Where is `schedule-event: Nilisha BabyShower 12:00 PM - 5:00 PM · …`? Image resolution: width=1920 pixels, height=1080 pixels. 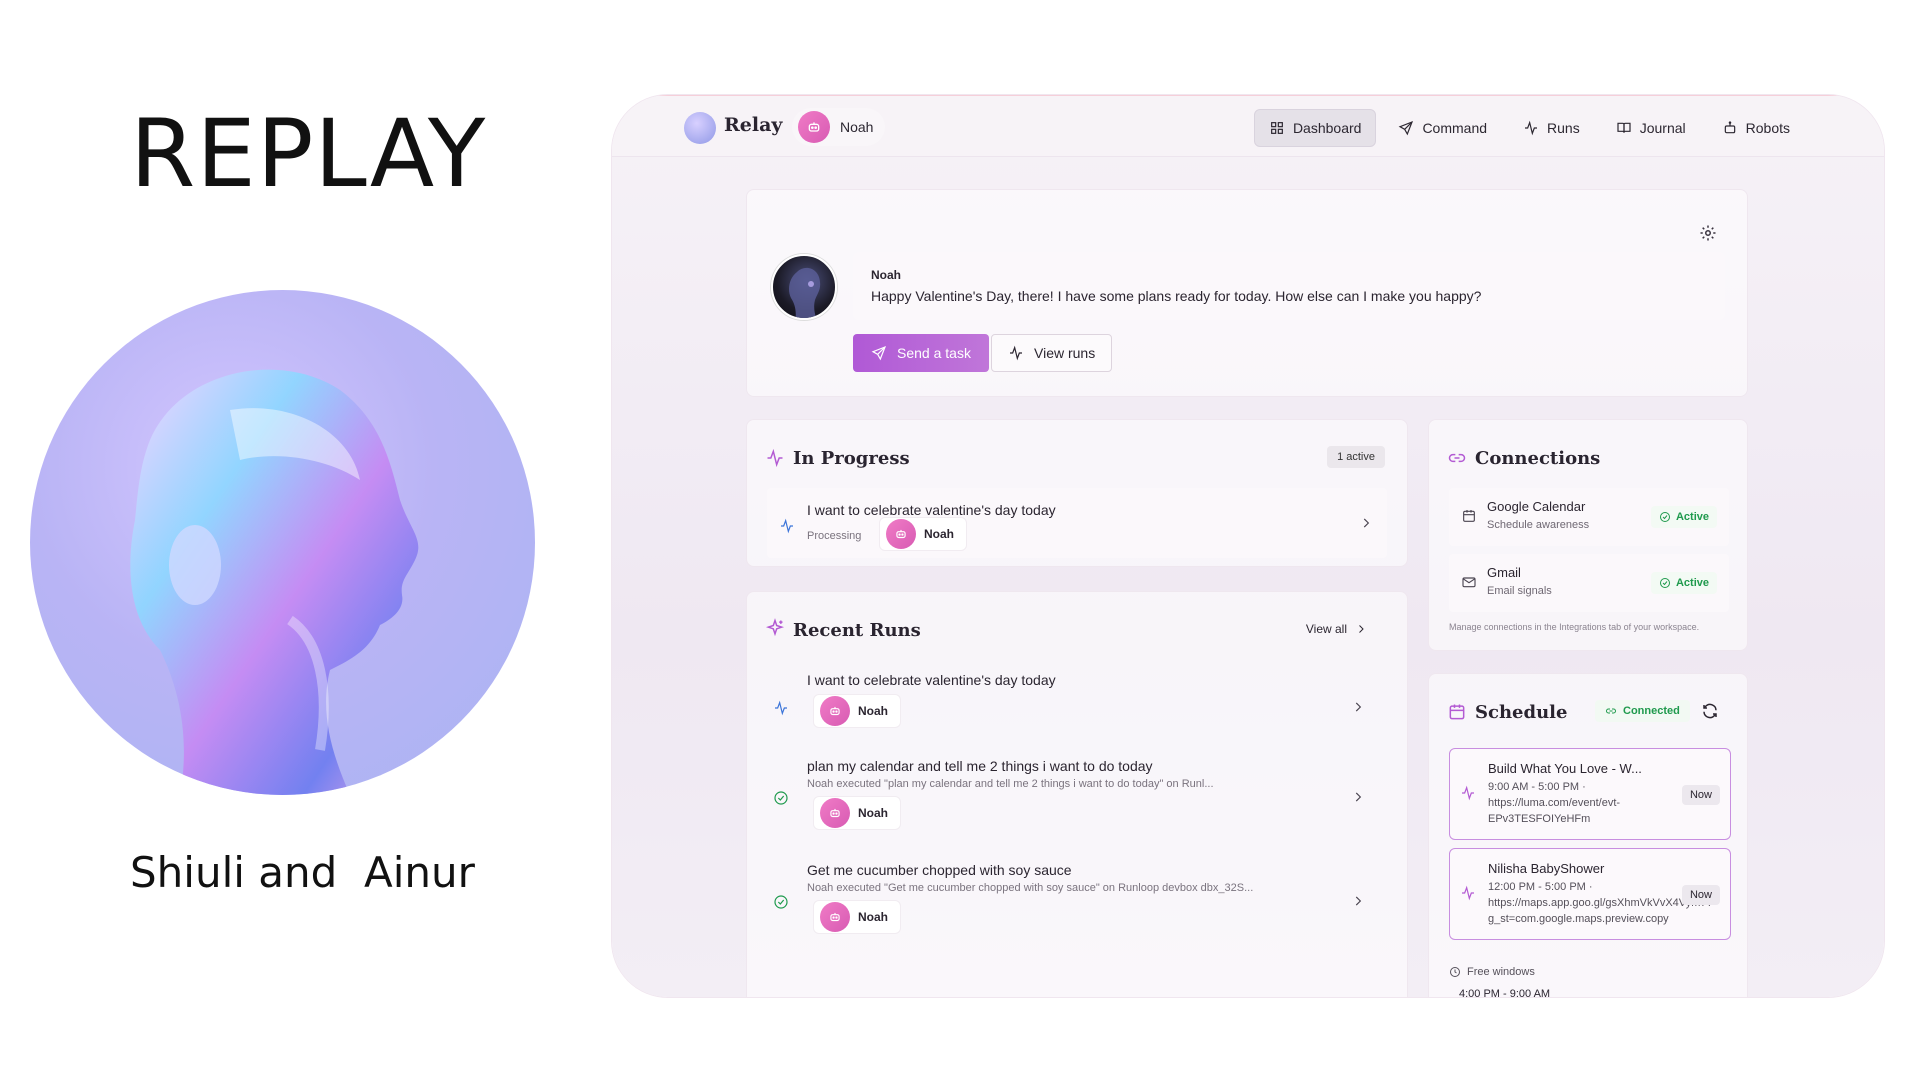
schedule-event: Nilisha BabyShower 12:00 PM - 5:00 PM · … is located at coordinates (1590, 894).